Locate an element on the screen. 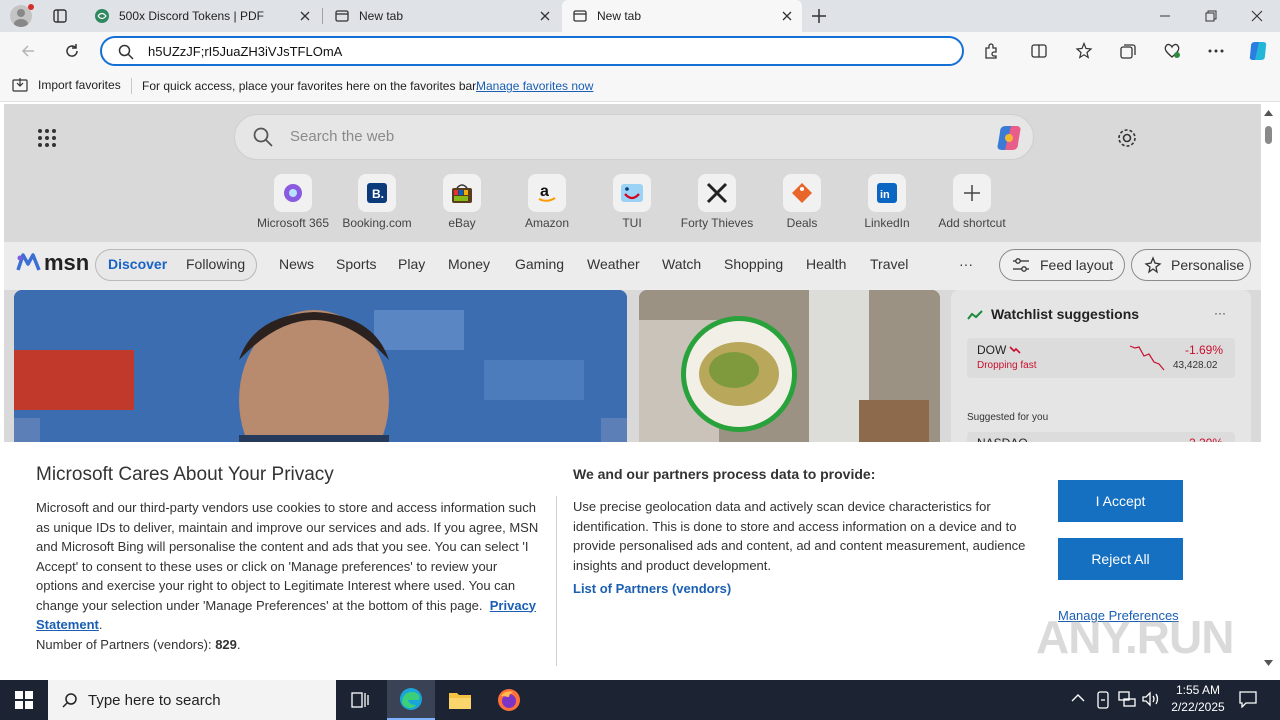  task-view-button is located at coordinates (360, 700).